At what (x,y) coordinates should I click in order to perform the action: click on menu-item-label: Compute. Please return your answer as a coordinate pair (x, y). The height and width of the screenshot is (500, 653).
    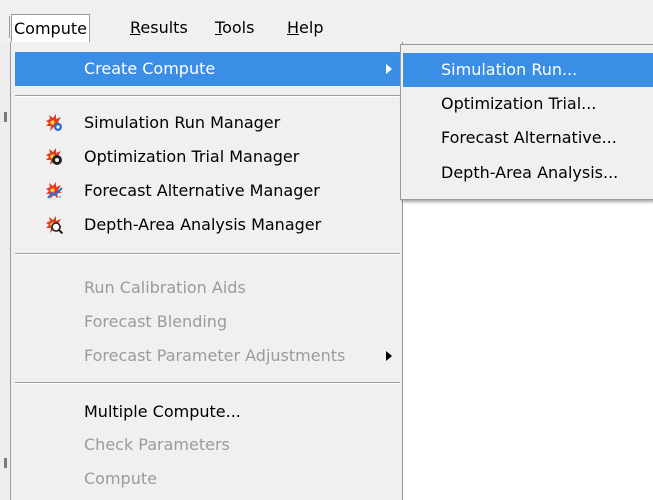
    Looking at the image, I should click on (120, 478).